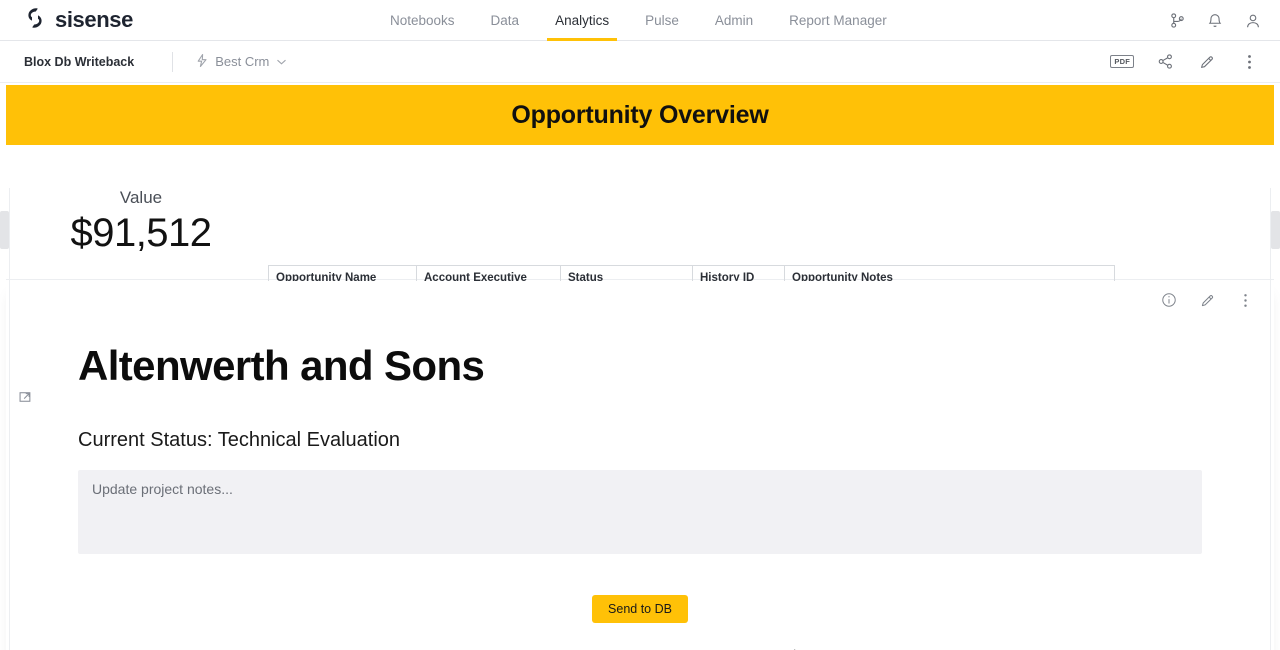  Describe the element at coordinates (79, 61) in the screenshot. I see `dashboard-title: Blox Db Writeback` at that location.